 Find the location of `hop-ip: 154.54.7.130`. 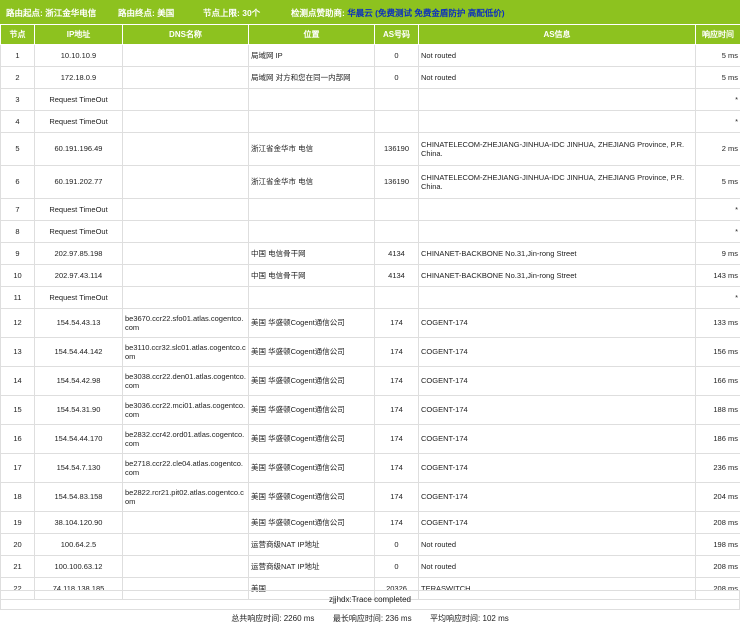

hop-ip: 154.54.7.130 is located at coordinates (78, 468).